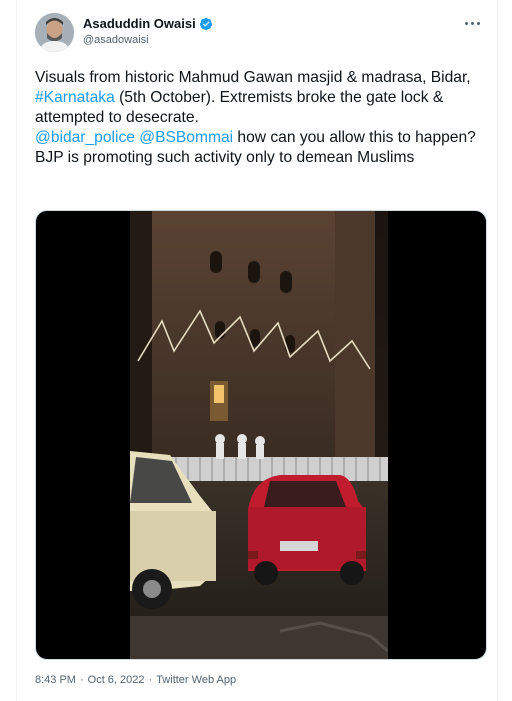 The width and height of the screenshot is (512, 701). I want to click on avatar, so click(54, 32).